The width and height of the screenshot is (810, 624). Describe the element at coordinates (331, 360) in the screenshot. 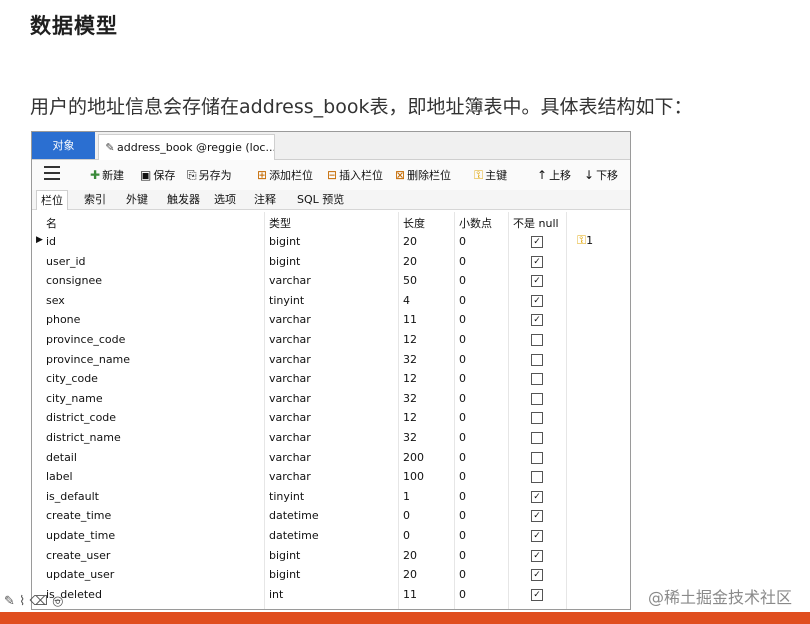

I see `table-row: province_name varchar 32 0` at that location.